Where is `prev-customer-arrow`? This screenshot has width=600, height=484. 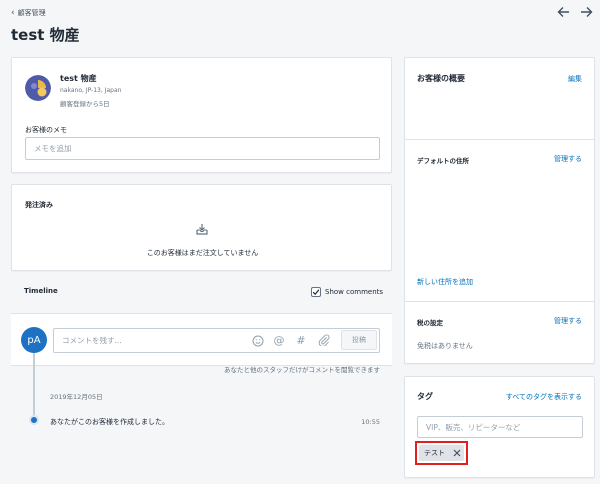
prev-customer-arrow is located at coordinates (563, 12).